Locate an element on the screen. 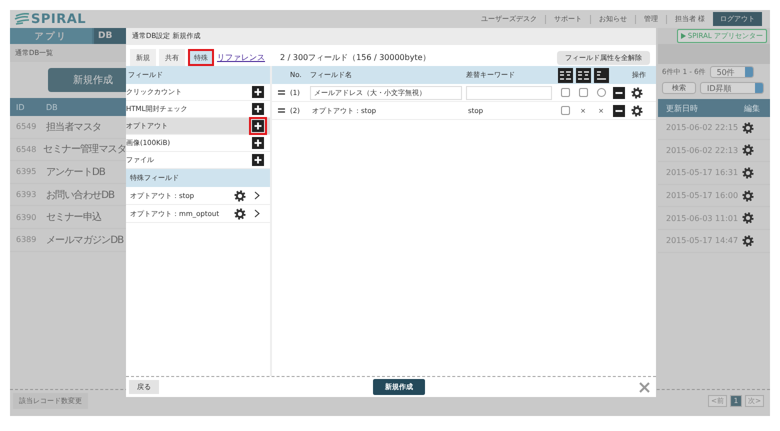 Image resolution: width=780 pixels, height=431 pixels. table-cell-text: 6390 is located at coordinates (26, 217).